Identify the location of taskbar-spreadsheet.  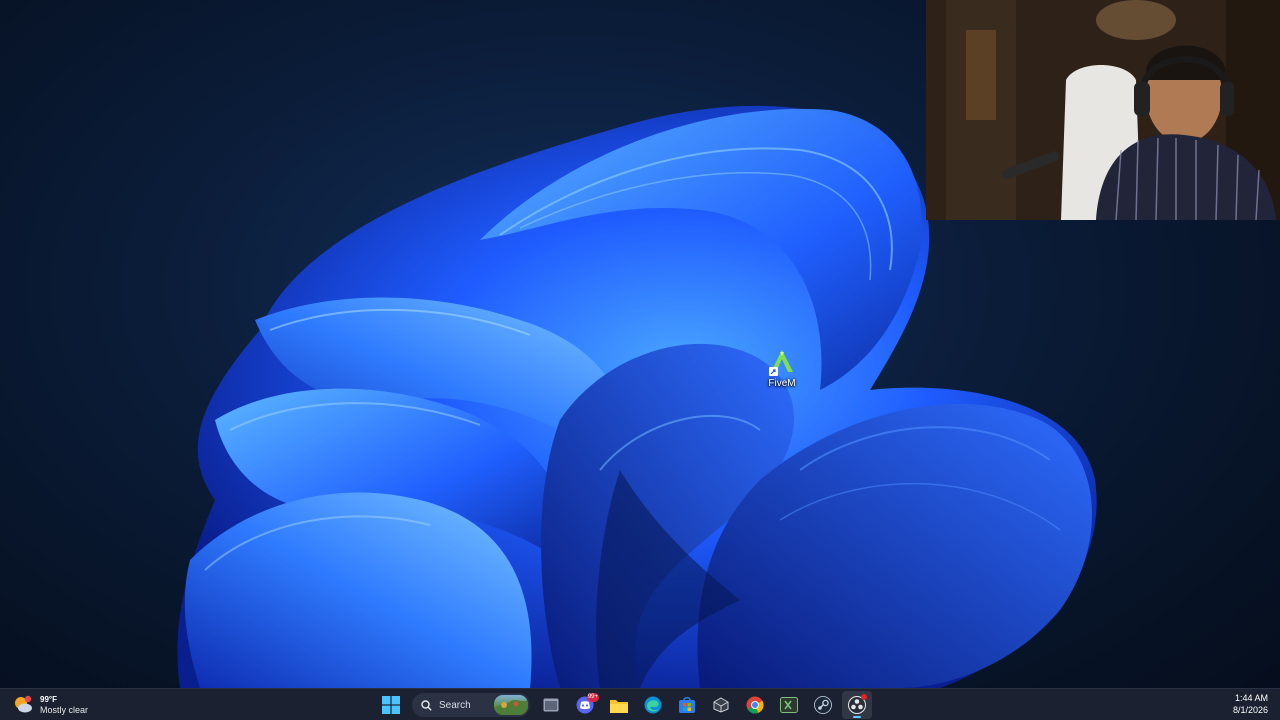
(789, 705).